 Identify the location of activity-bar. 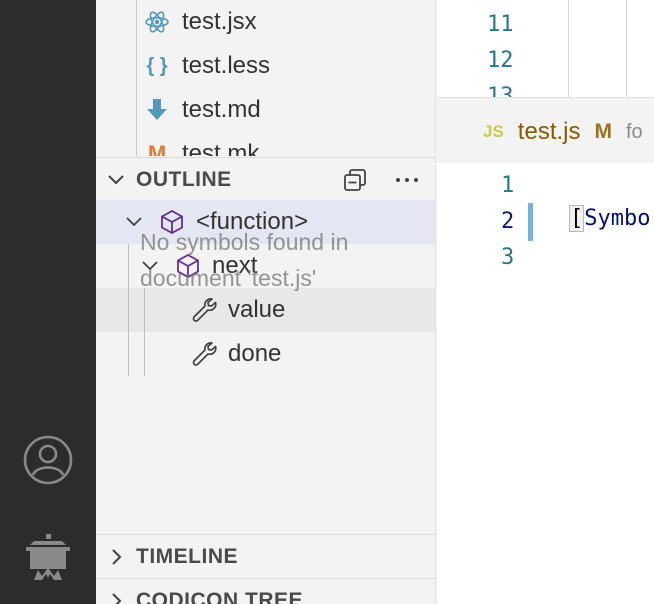
(48, 302).